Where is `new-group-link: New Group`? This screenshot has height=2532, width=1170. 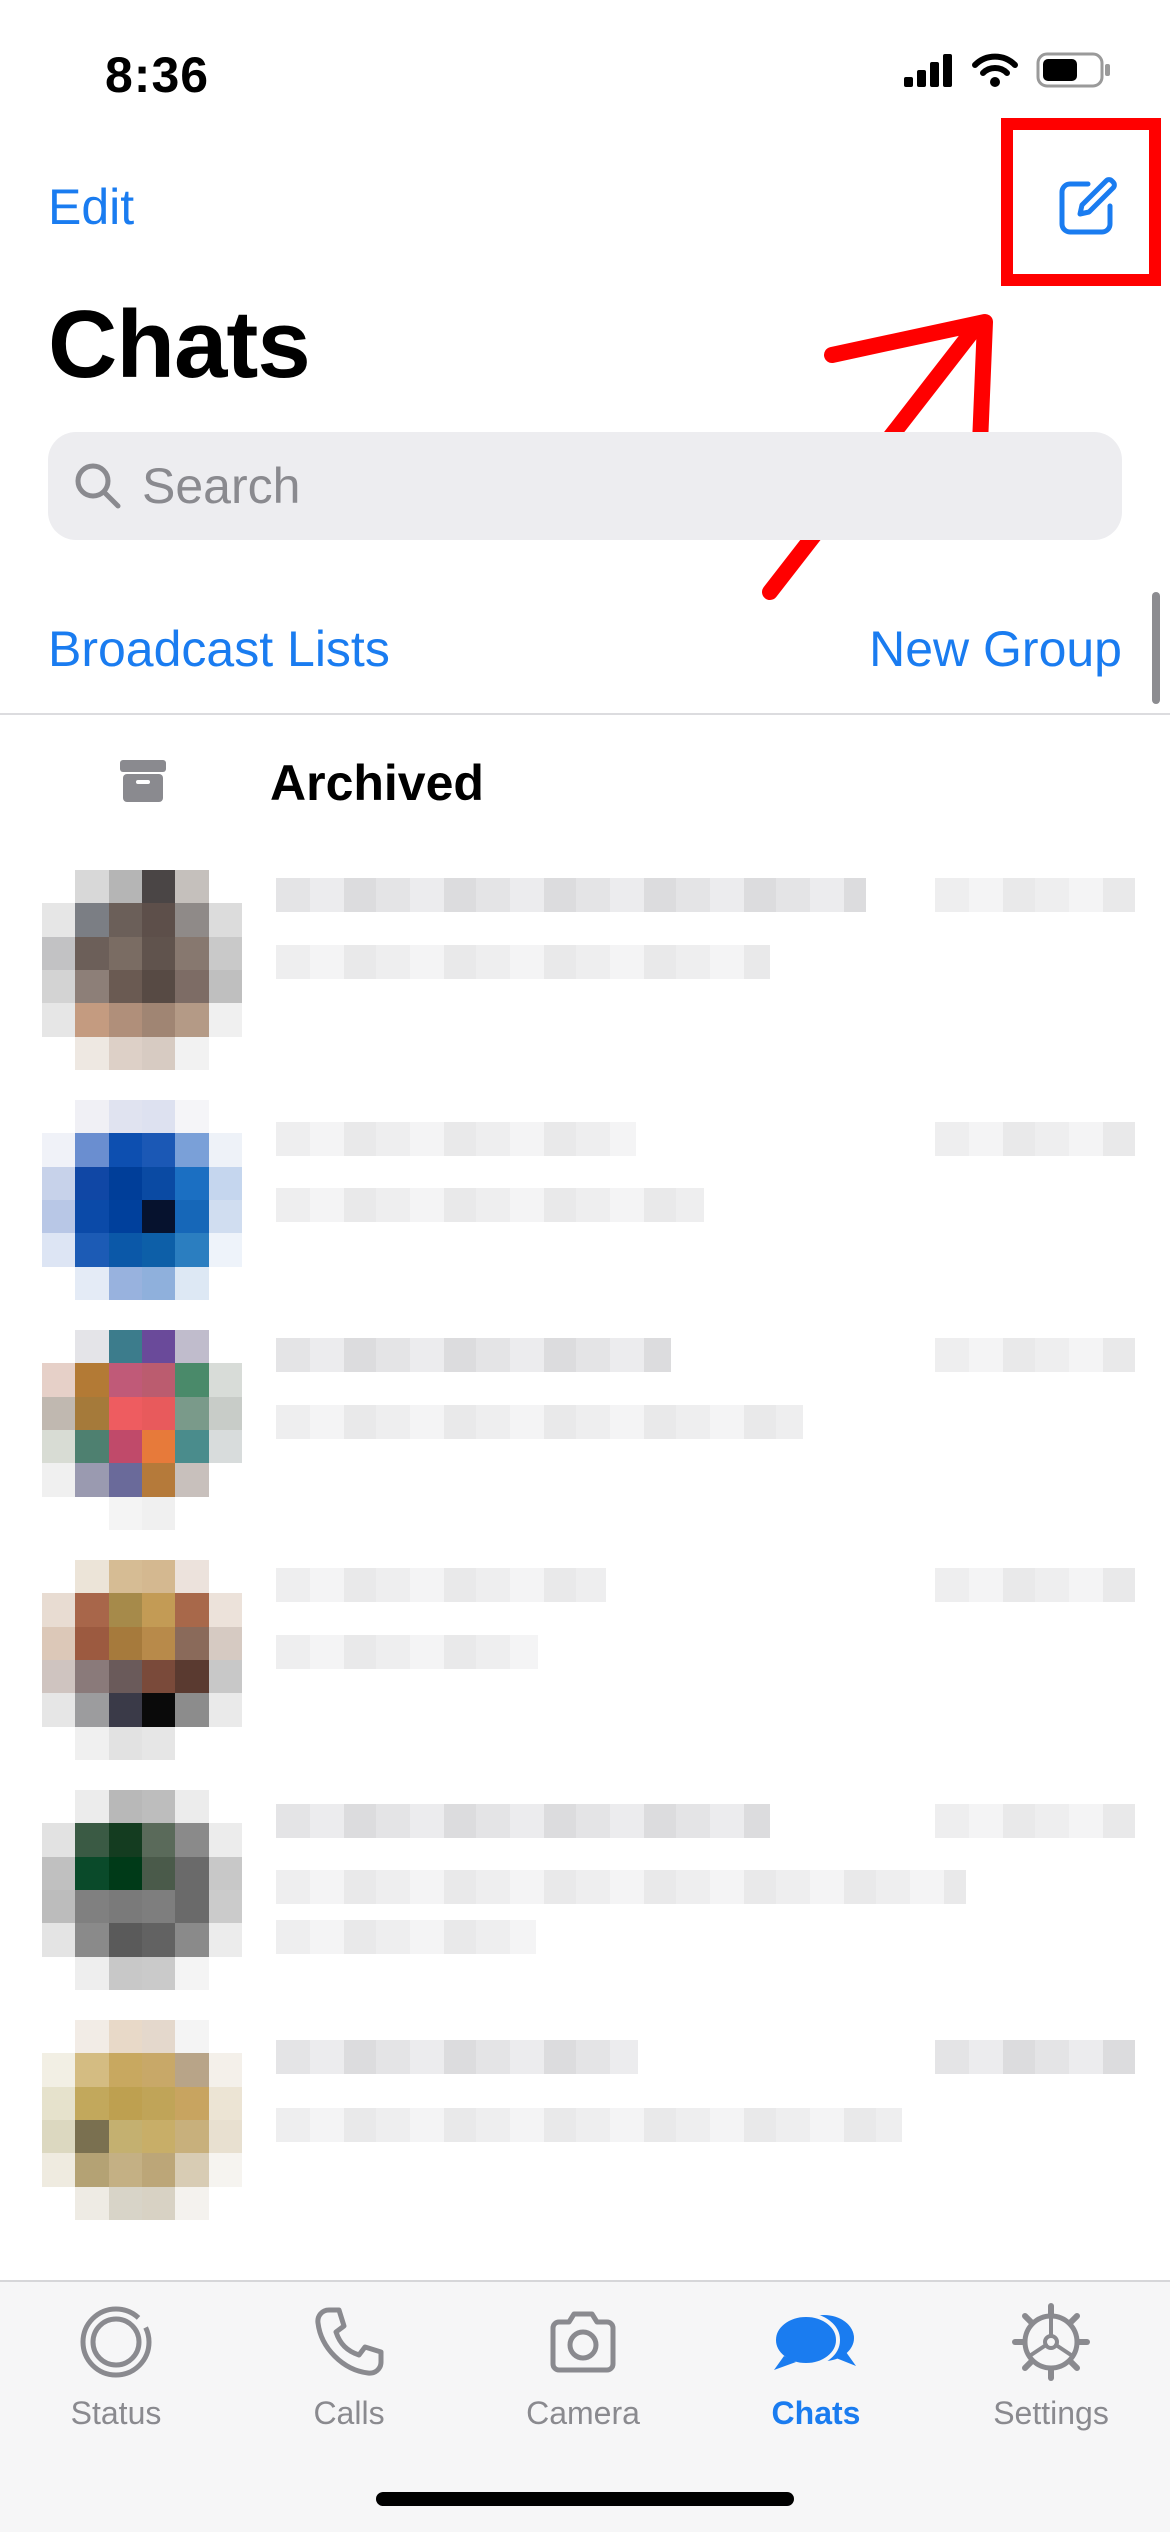 new-group-link: New Group is located at coordinates (995, 649).